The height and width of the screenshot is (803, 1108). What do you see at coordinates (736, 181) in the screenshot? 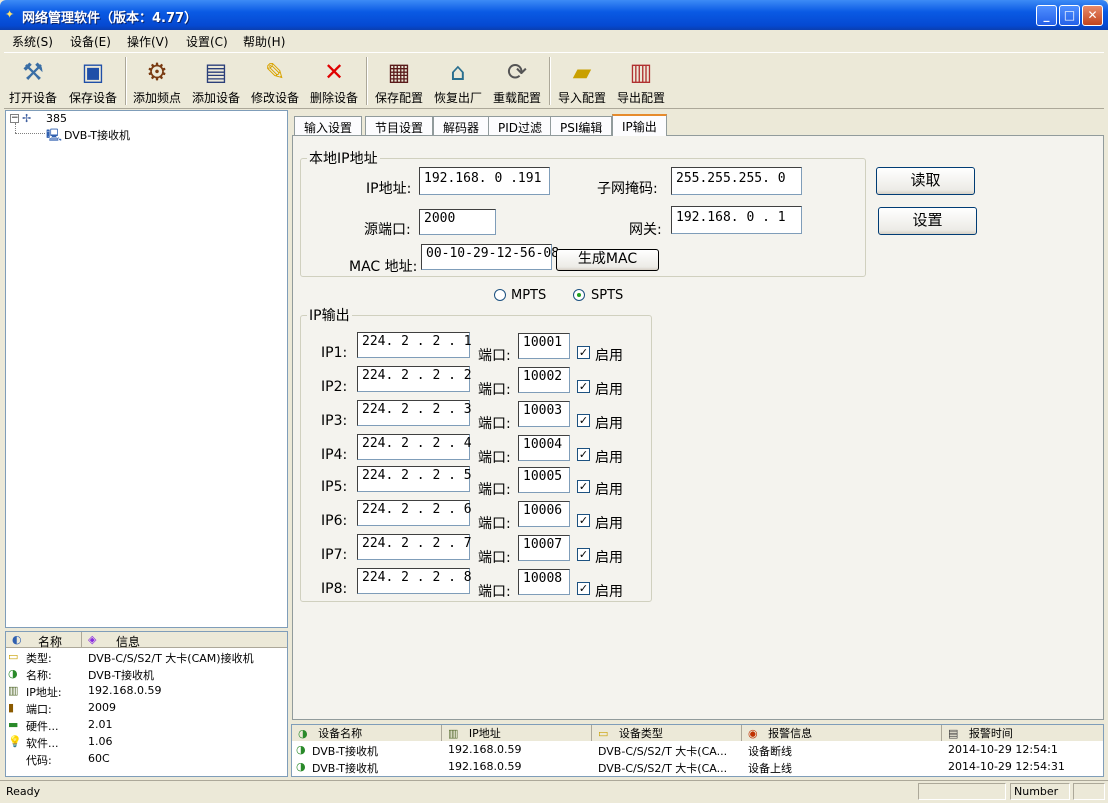
I see `subnet-mask-input: 255.255.255. 0` at bounding box center [736, 181].